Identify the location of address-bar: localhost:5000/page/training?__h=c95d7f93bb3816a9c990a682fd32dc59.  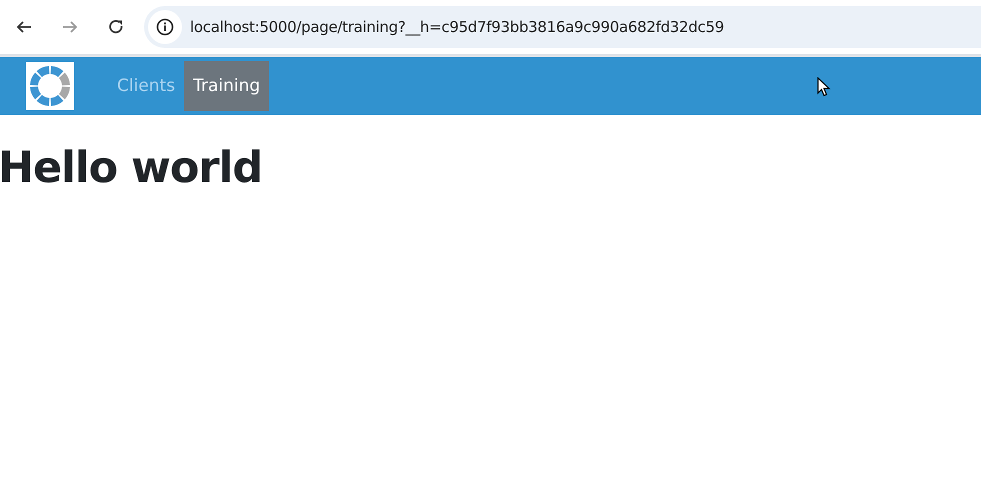
(562, 27).